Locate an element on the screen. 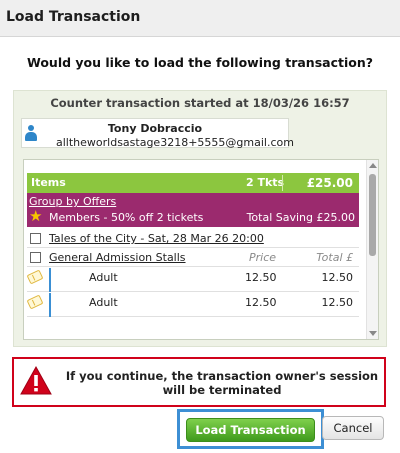 The height and width of the screenshot is (453, 400). event-row: Tales of the City - Sat, 28 Mar 26 20:00 is located at coordinates (193, 239).